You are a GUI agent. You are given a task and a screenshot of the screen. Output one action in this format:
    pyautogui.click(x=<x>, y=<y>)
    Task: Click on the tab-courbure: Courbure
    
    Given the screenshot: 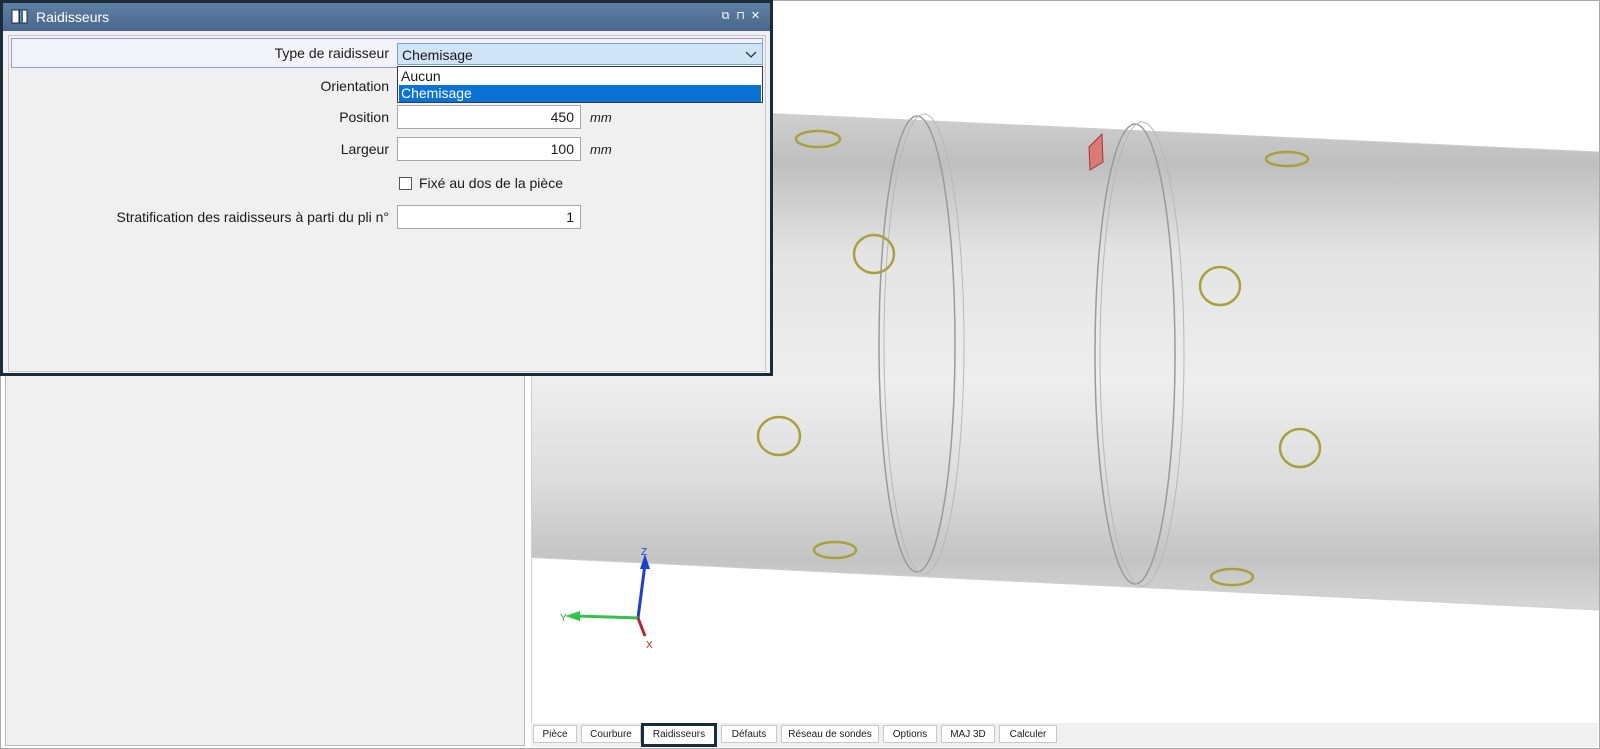 What is the action you would take?
    pyautogui.click(x=611, y=734)
    